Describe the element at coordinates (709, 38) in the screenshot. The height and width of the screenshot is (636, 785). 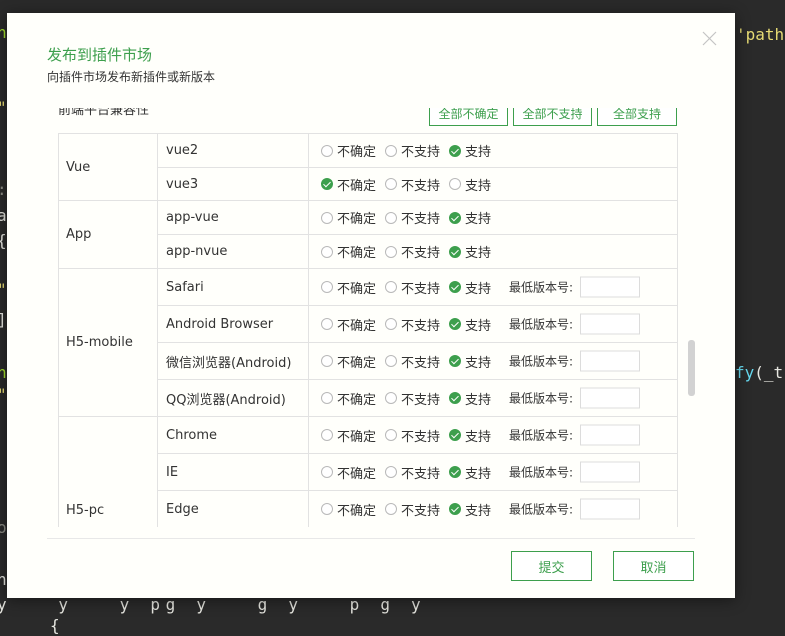
I see `close-icon` at that location.